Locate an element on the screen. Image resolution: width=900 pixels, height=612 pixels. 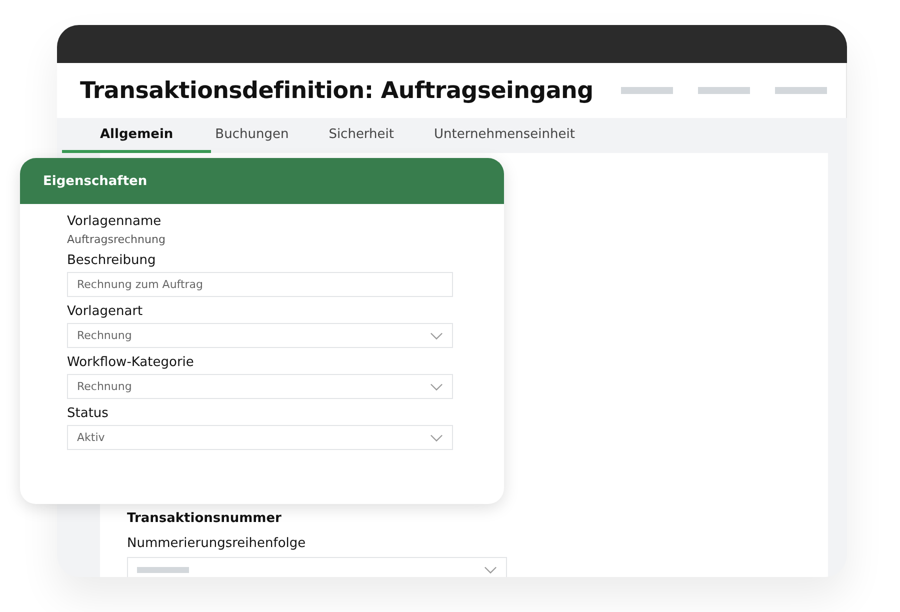
field-label: Workflow-Kategorie is located at coordinates (131, 362).